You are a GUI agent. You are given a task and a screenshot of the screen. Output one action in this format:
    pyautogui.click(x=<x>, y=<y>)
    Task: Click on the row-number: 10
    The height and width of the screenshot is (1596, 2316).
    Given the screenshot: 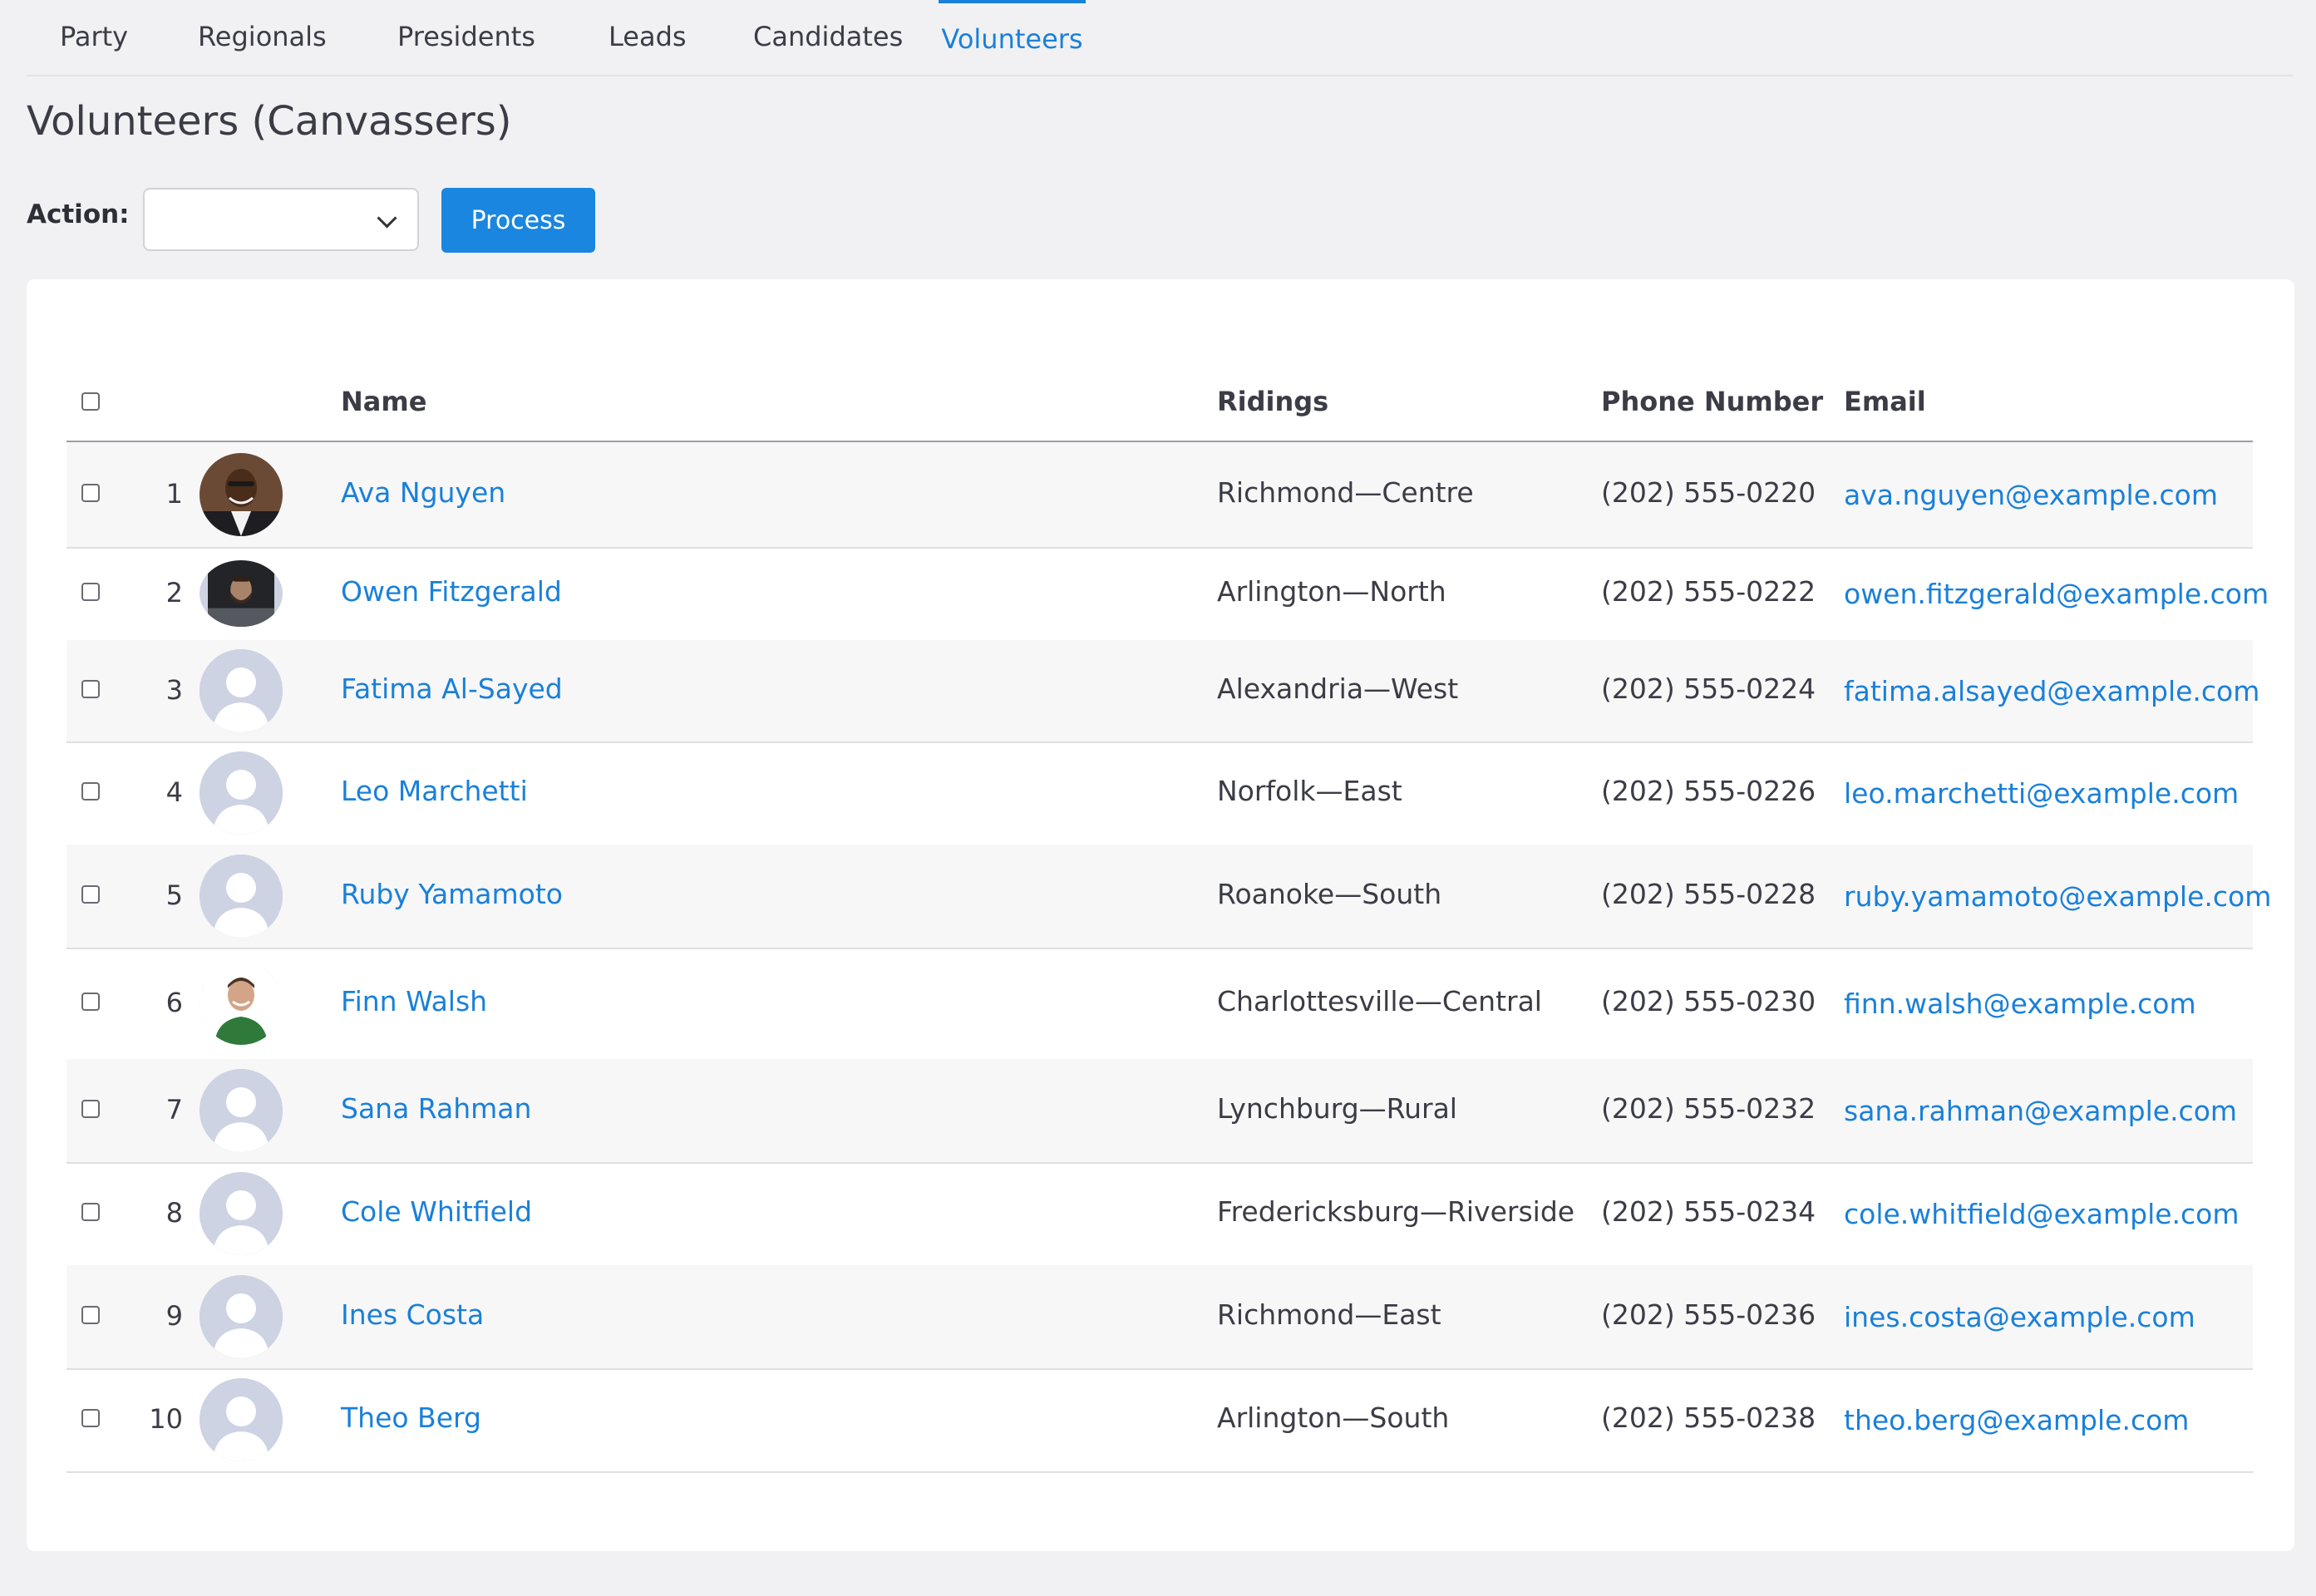 What is the action you would take?
    pyautogui.click(x=166, y=1419)
    